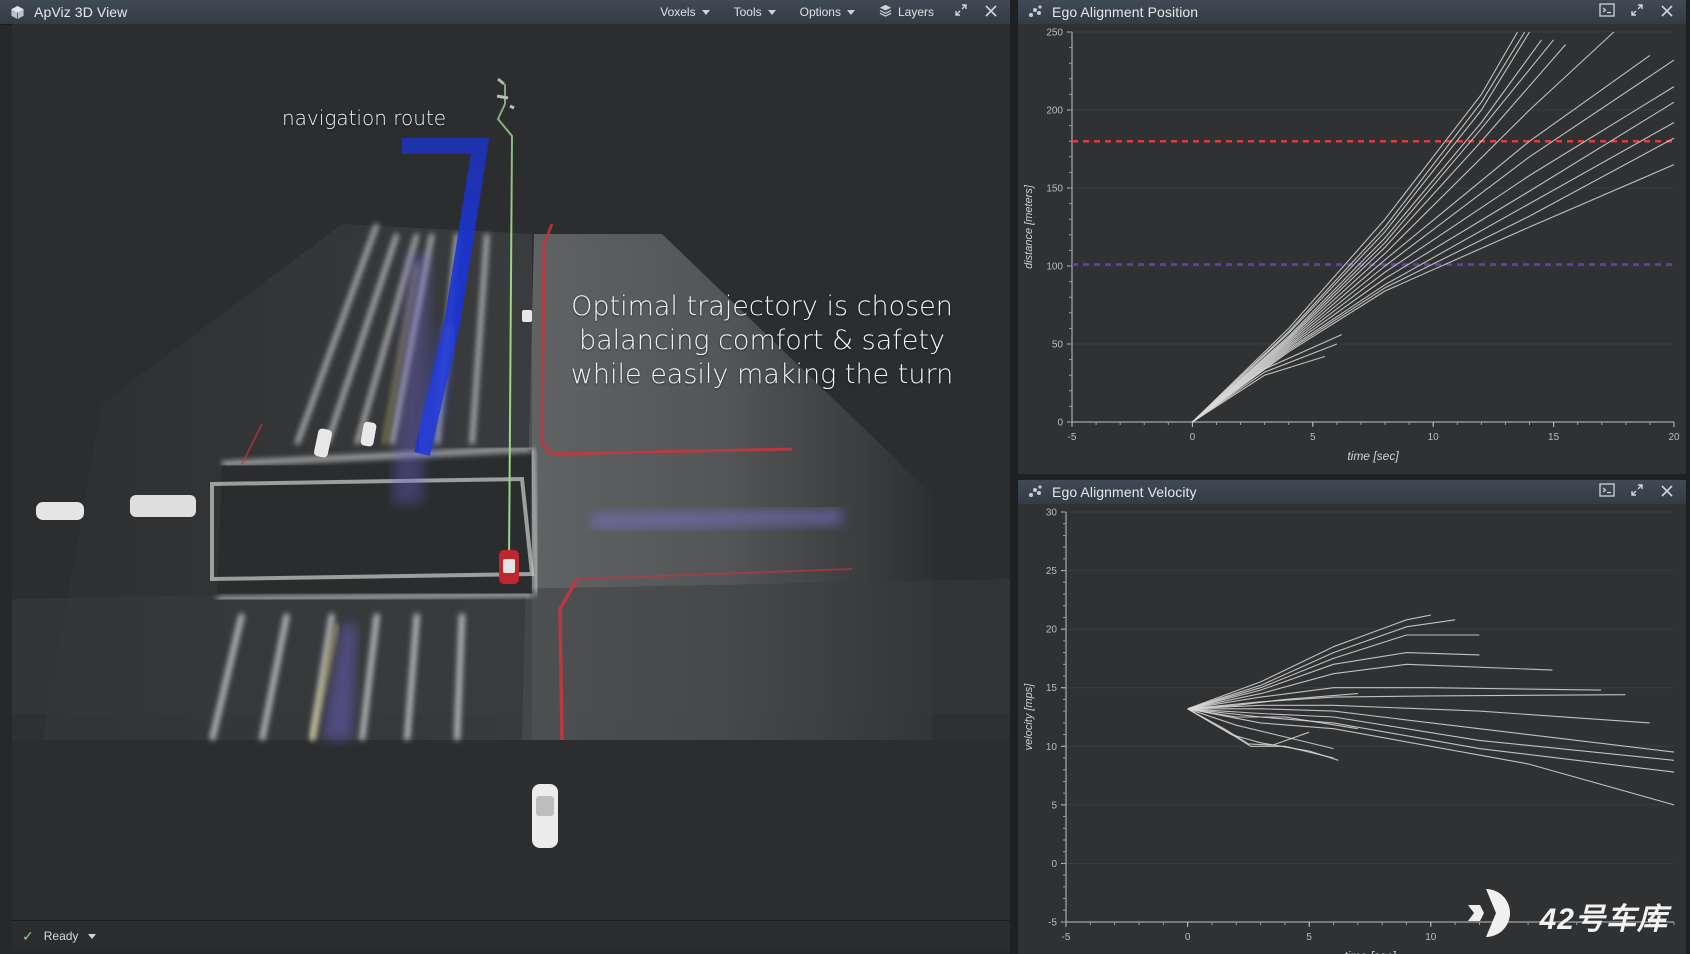 The image size is (1690, 954). I want to click on position-close-button, so click(1667, 12).